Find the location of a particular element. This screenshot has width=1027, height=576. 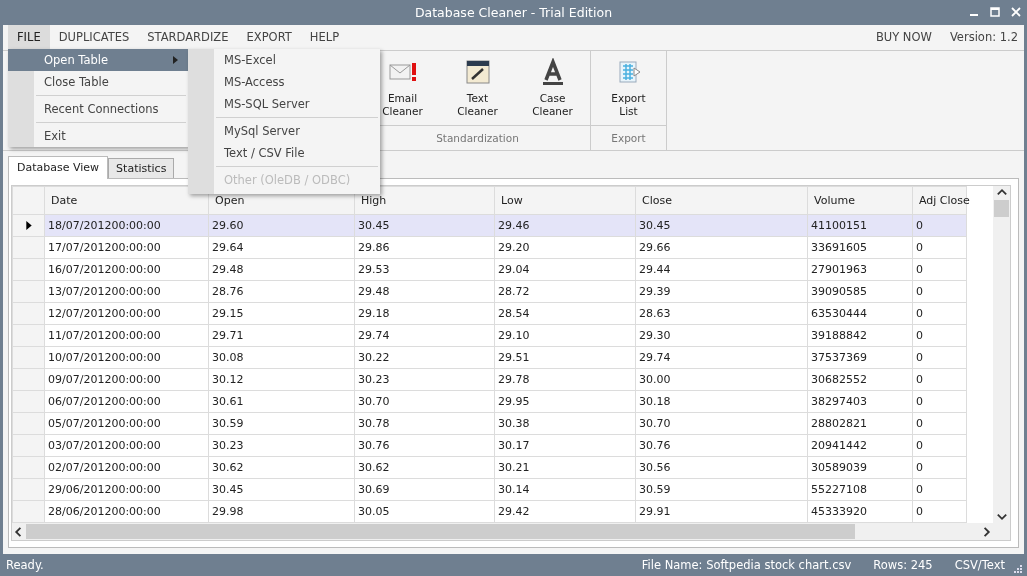

submenu-arrow-icon is located at coordinates (175, 60).